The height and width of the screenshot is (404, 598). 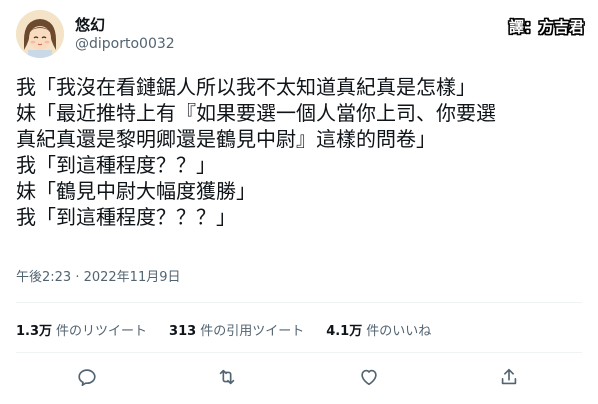 What do you see at coordinates (125, 44) in the screenshot?
I see `user-handle: @diporto0032` at bounding box center [125, 44].